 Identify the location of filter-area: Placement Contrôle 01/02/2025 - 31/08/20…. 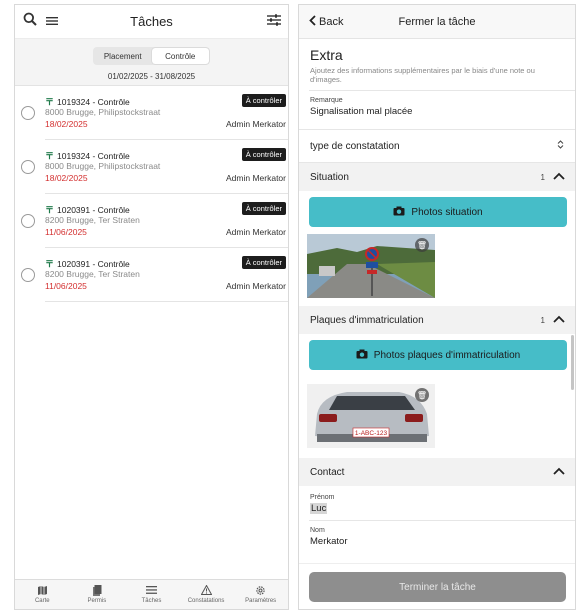
(151, 62).